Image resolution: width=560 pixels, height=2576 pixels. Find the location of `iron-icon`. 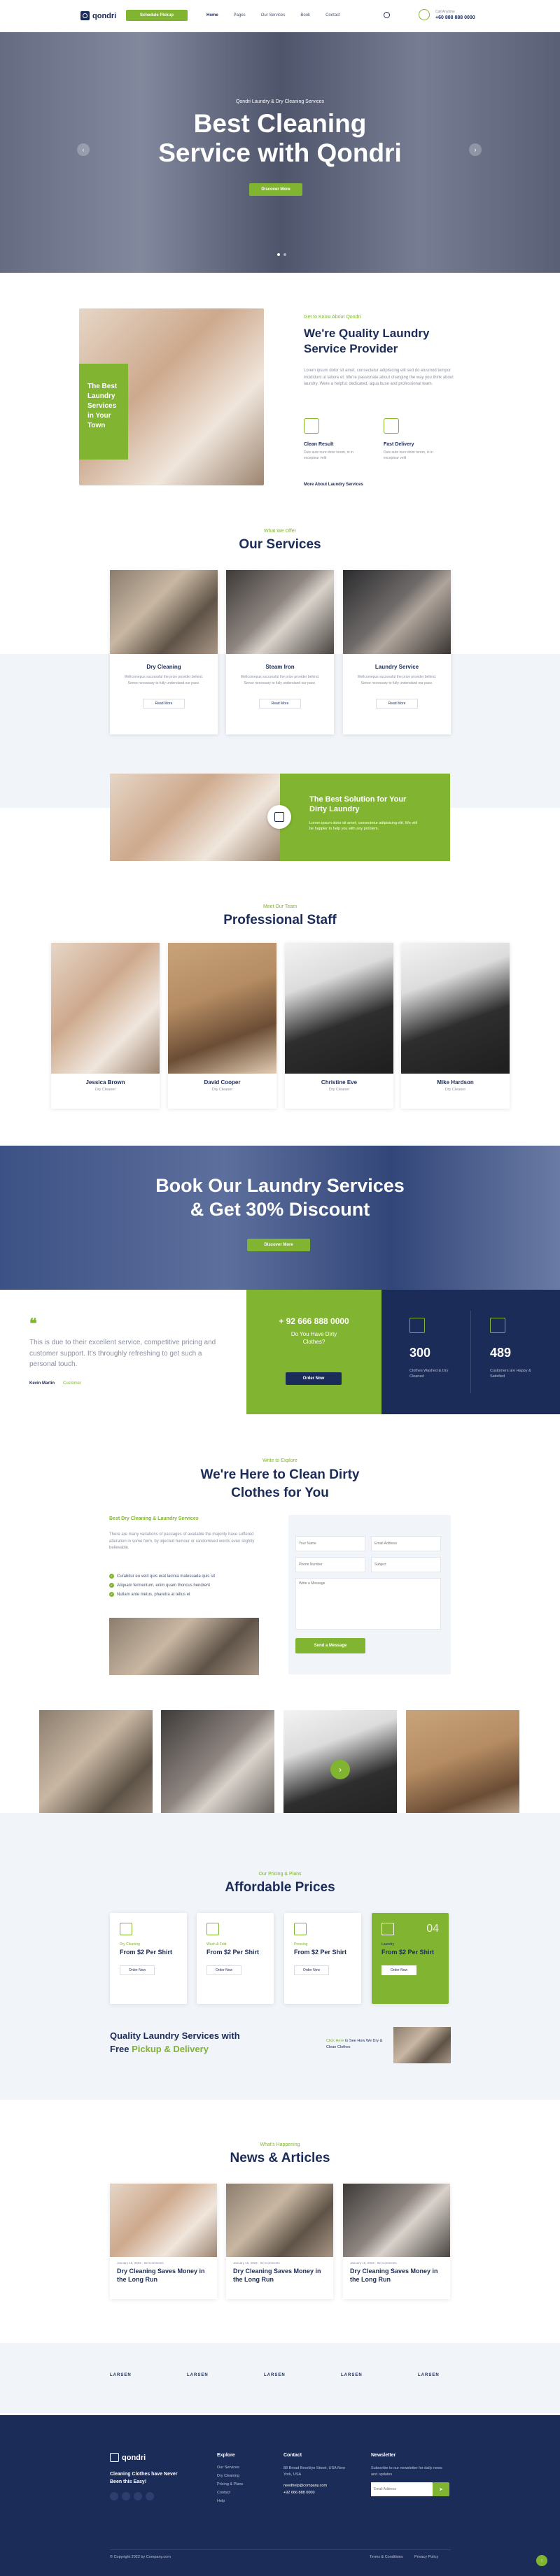

iron-icon is located at coordinates (300, 1929).